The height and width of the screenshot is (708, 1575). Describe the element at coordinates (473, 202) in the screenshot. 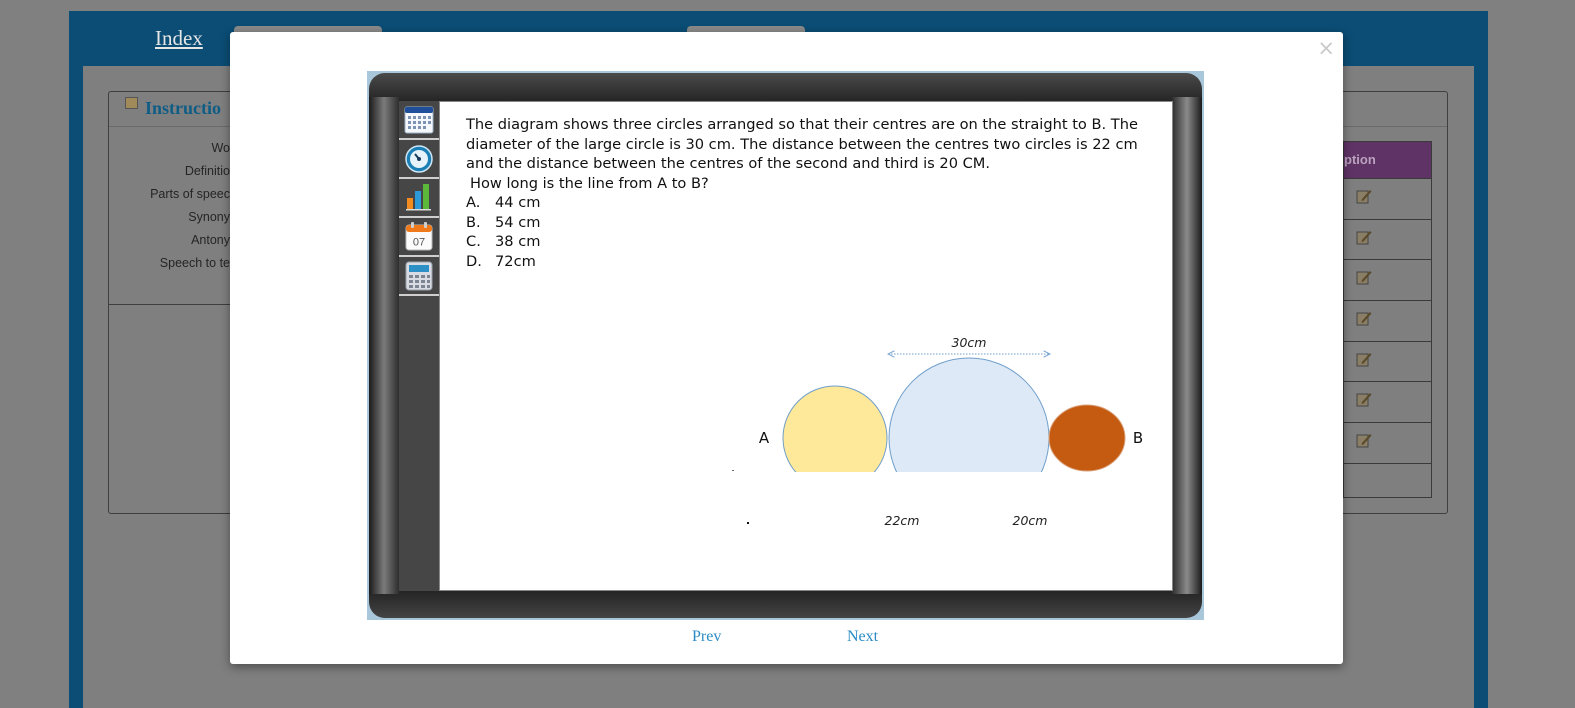

I see `option-letter: A.` at that location.